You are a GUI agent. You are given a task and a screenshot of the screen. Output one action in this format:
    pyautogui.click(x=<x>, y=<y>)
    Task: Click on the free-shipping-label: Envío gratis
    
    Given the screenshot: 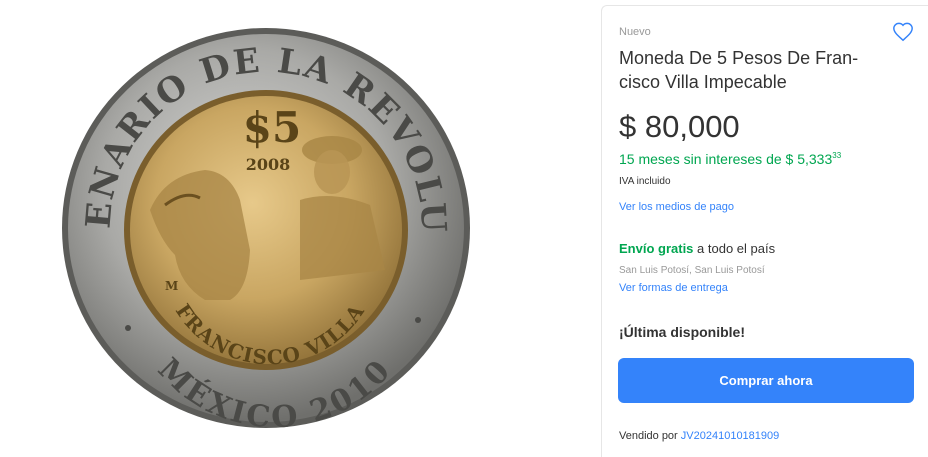 What is the action you would take?
    pyautogui.click(x=656, y=248)
    